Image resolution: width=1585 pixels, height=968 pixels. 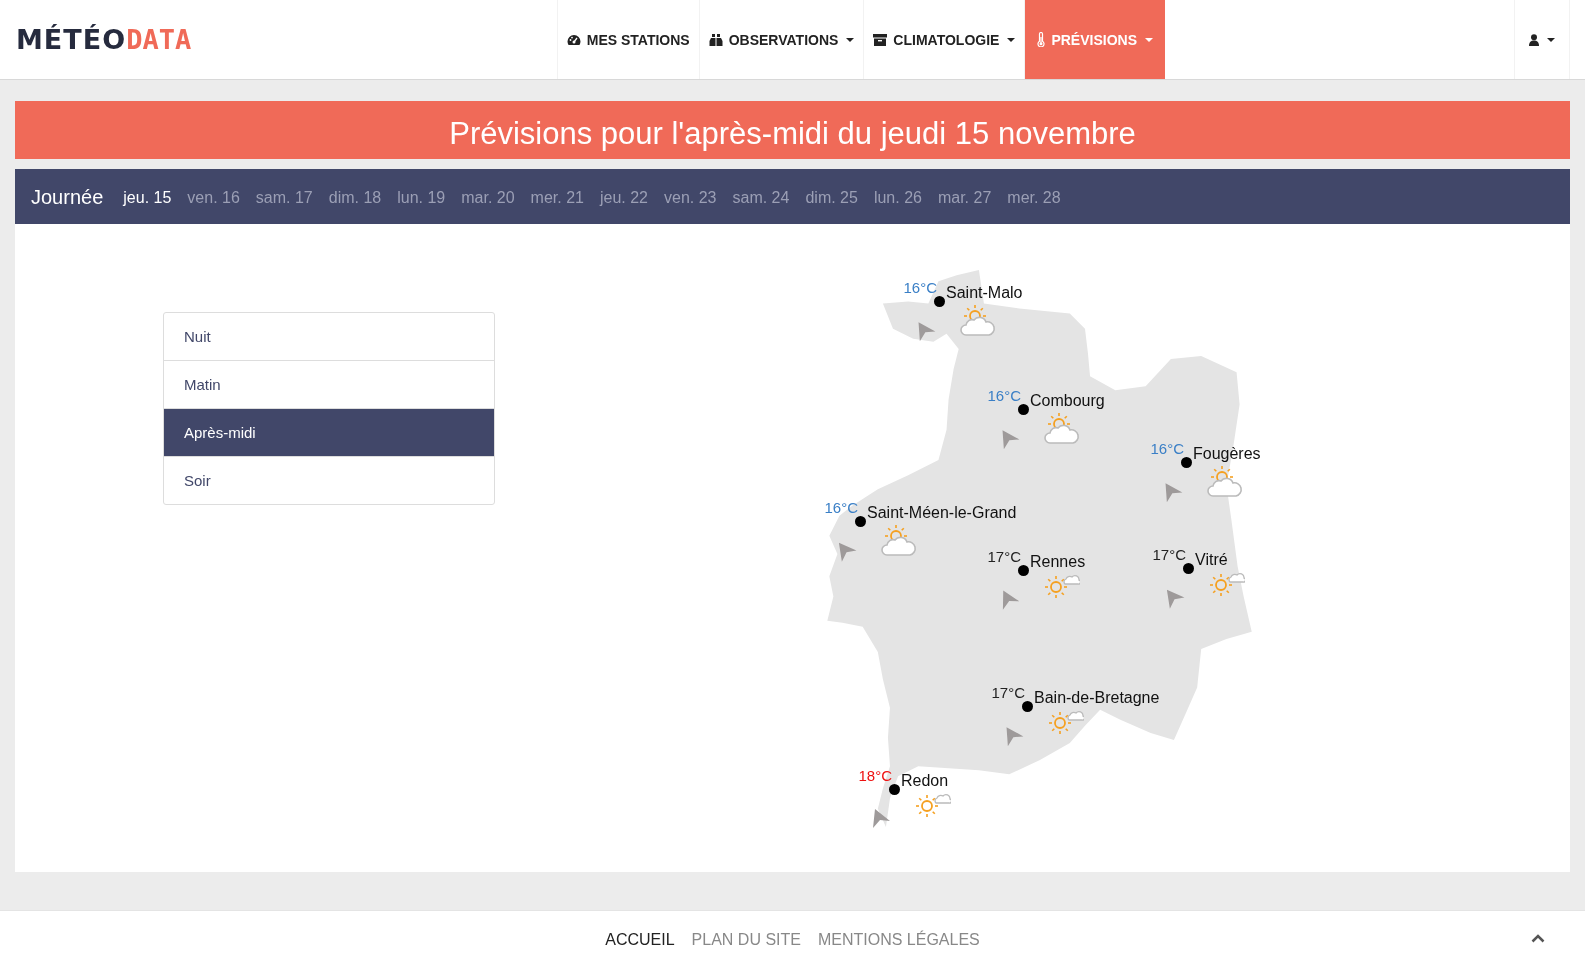 What do you see at coordinates (1067, 401) in the screenshot?
I see `station-name: Combourg` at bounding box center [1067, 401].